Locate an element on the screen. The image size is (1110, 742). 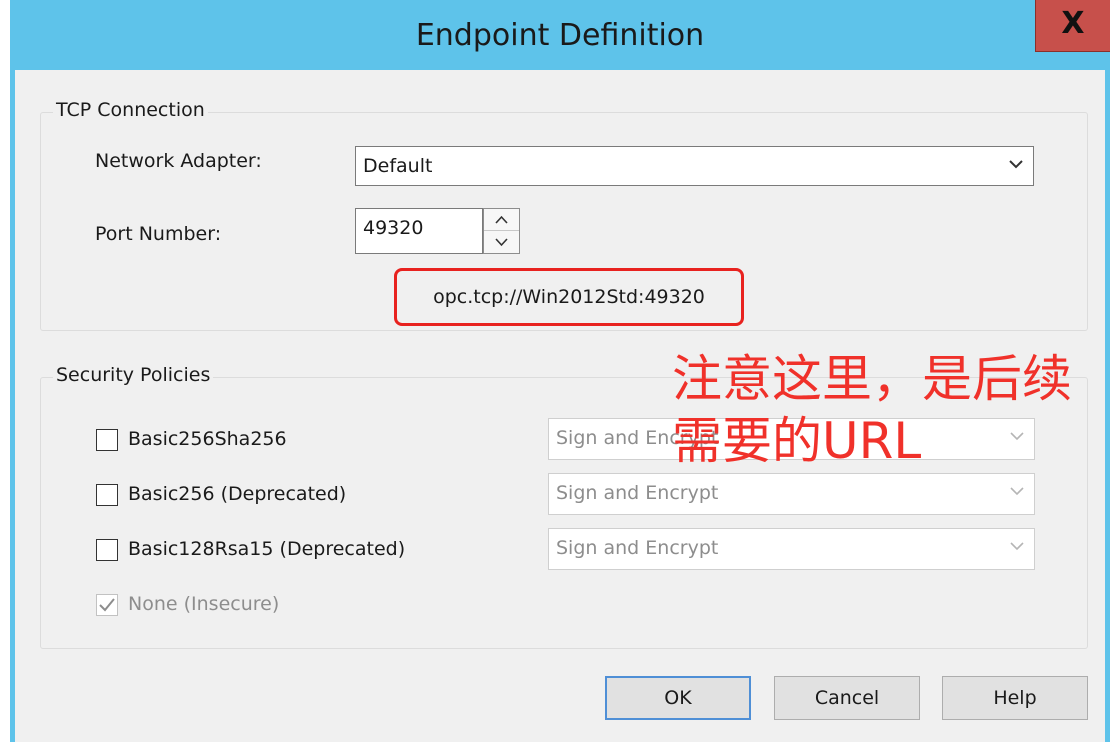
dialog-title: Endpoint Definition is located at coordinates (560, 35).